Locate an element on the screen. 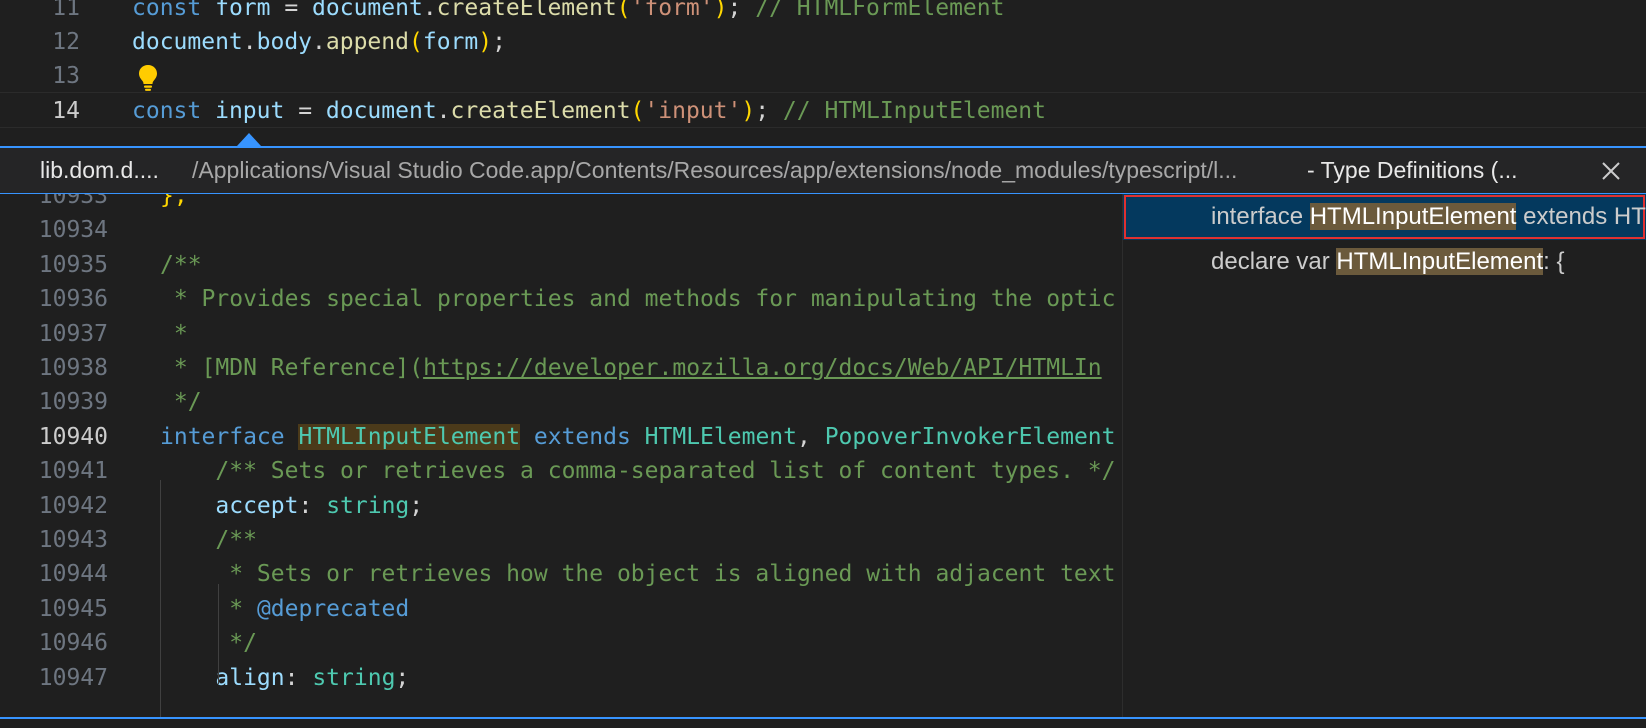 This screenshot has height=728, width=1646. code-line: 13 is located at coordinates (823, 76).